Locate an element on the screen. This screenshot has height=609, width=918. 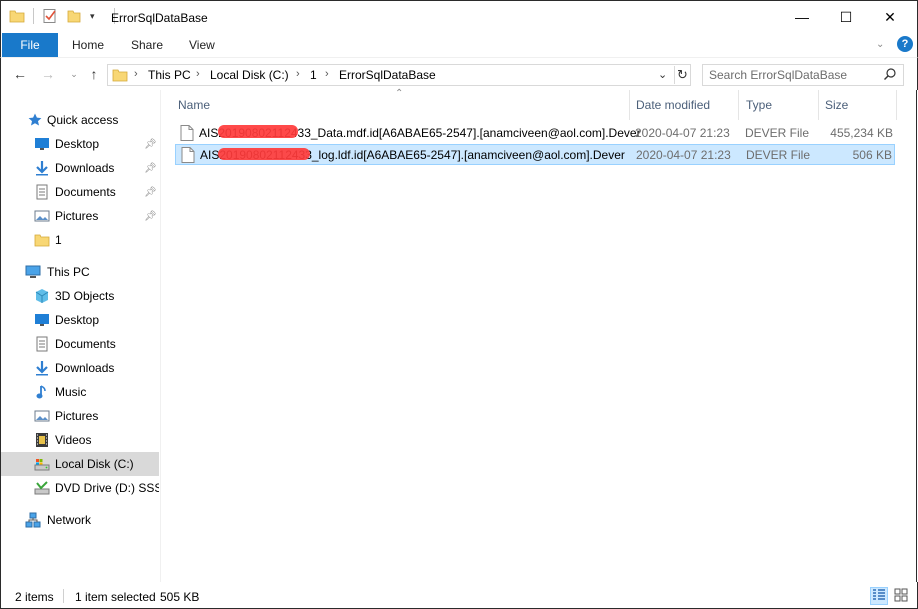
column-header-date: Date modified is located at coordinates (673, 105).